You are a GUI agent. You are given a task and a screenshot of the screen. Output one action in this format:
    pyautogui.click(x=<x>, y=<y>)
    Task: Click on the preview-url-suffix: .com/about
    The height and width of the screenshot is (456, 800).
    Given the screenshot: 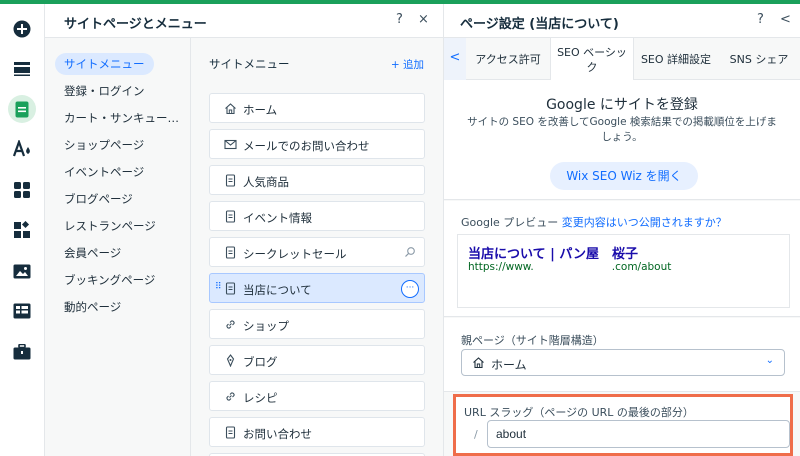 What is the action you would take?
    pyautogui.click(x=641, y=267)
    